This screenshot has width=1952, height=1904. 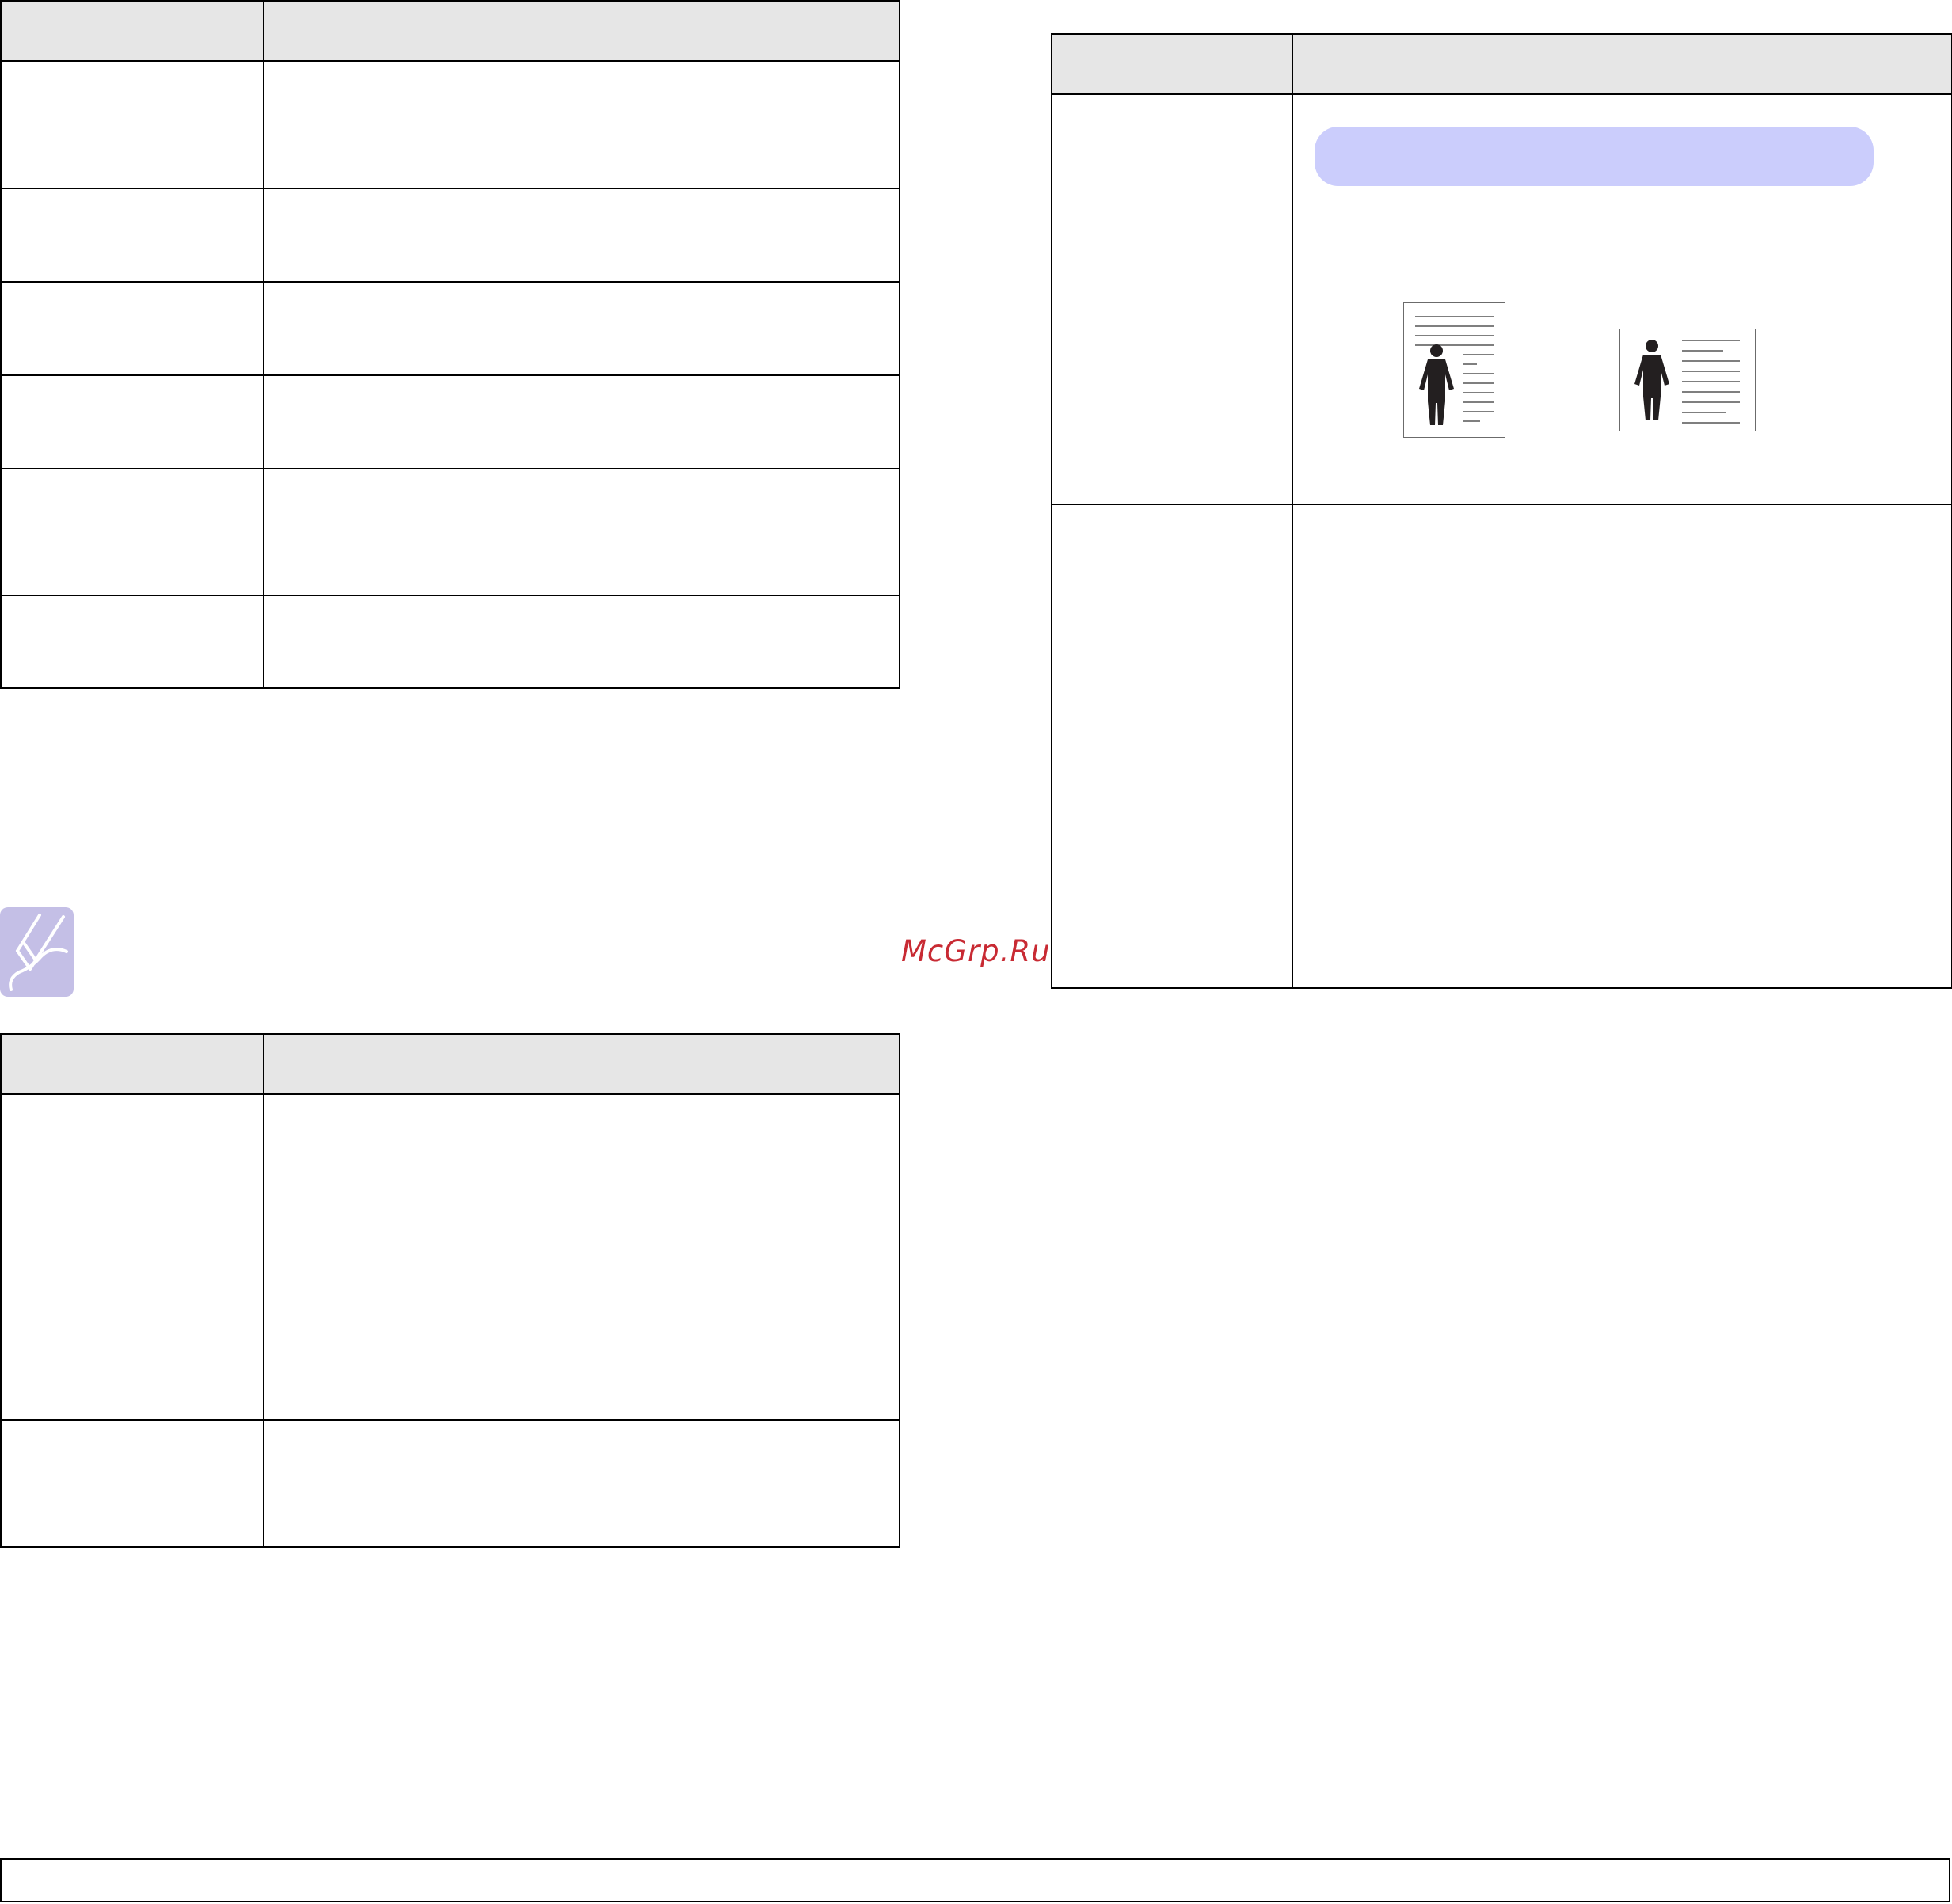 What do you see at coordinates (37, 952) in the screenshot?
I see `note-pencil-icon` at bounding box center [37, 952].